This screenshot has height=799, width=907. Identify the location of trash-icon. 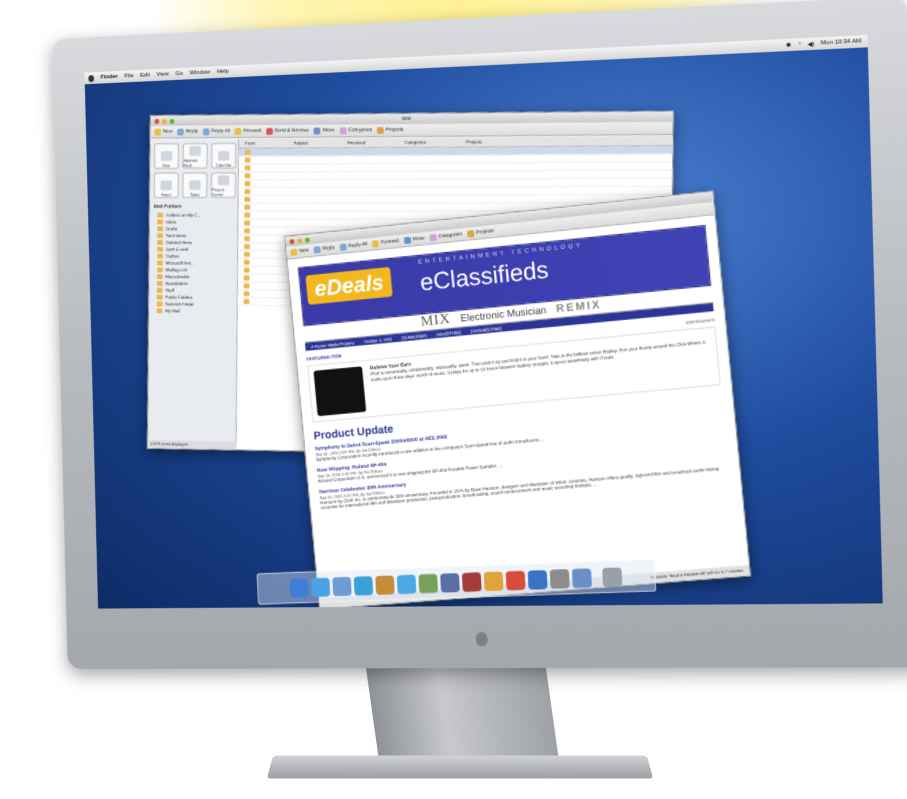
(612, 577).